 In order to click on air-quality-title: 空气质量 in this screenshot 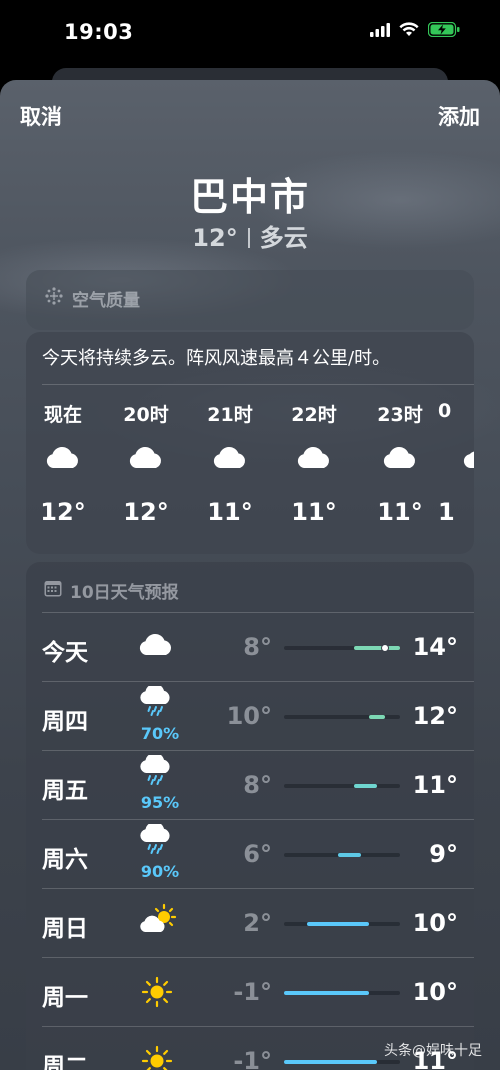, I will do `click(106, 301)`.